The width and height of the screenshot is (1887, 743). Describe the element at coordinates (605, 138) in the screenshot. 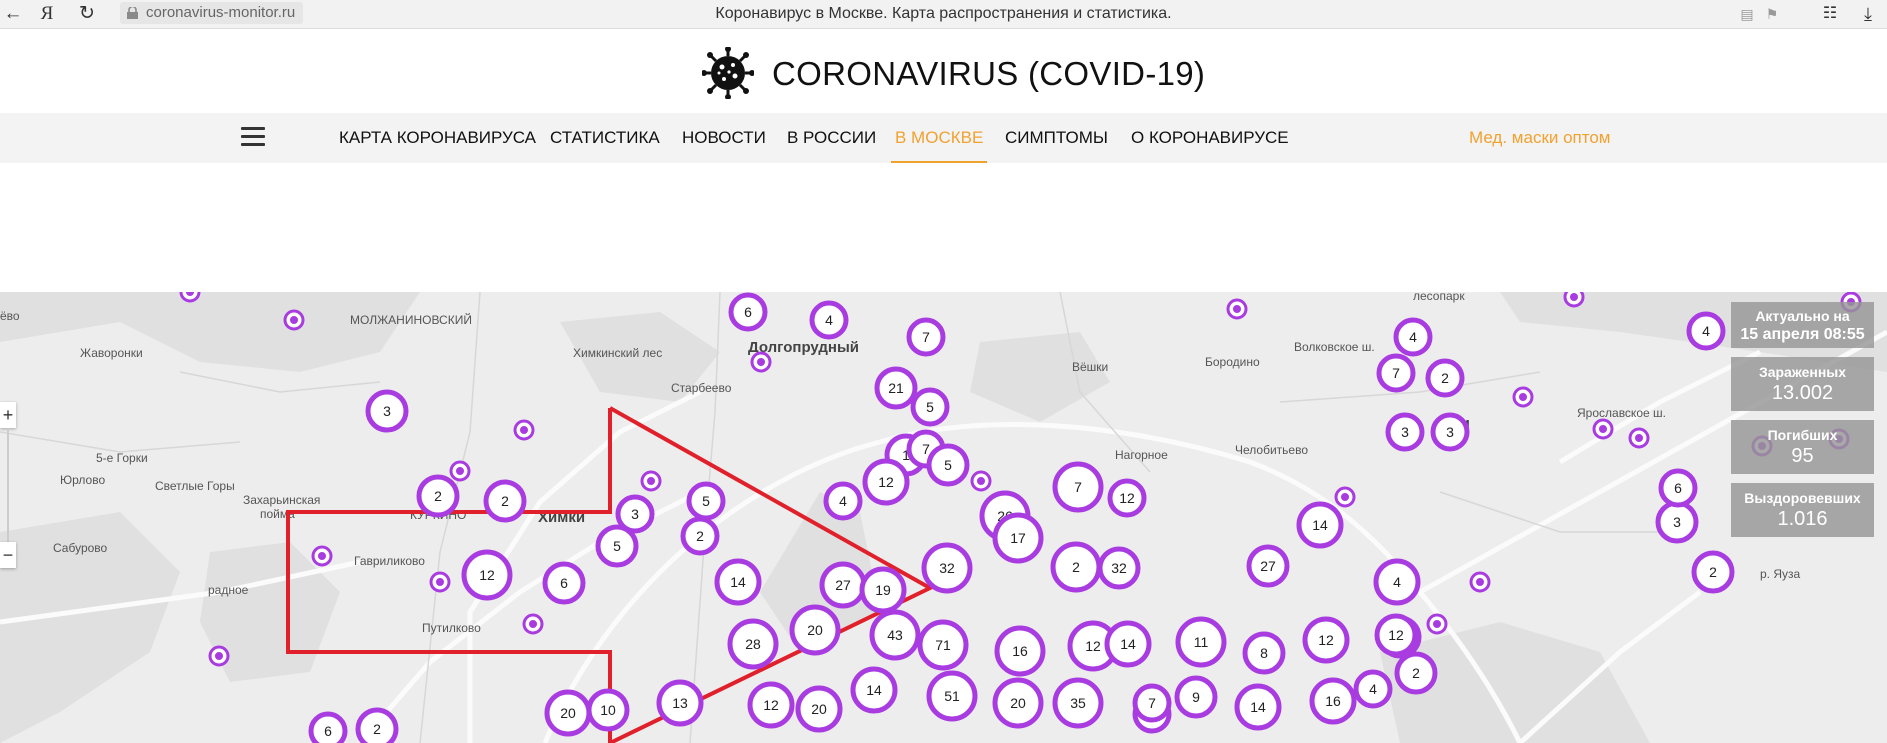

I see `nav-item-statistics: СТАТИСТИКА` at that location.